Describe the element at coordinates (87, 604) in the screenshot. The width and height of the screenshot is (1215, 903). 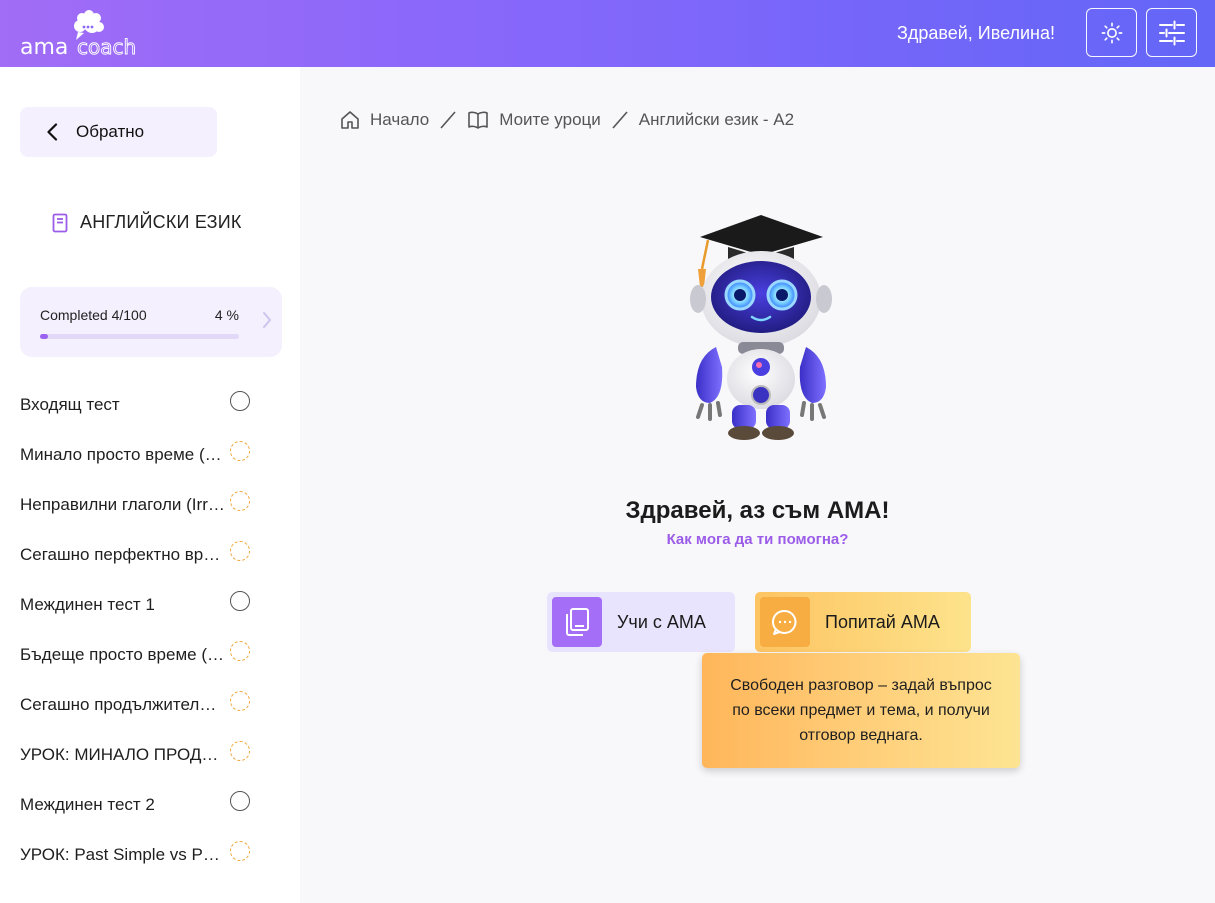
I see `lesson-label: Междинен тест 1` at that location.